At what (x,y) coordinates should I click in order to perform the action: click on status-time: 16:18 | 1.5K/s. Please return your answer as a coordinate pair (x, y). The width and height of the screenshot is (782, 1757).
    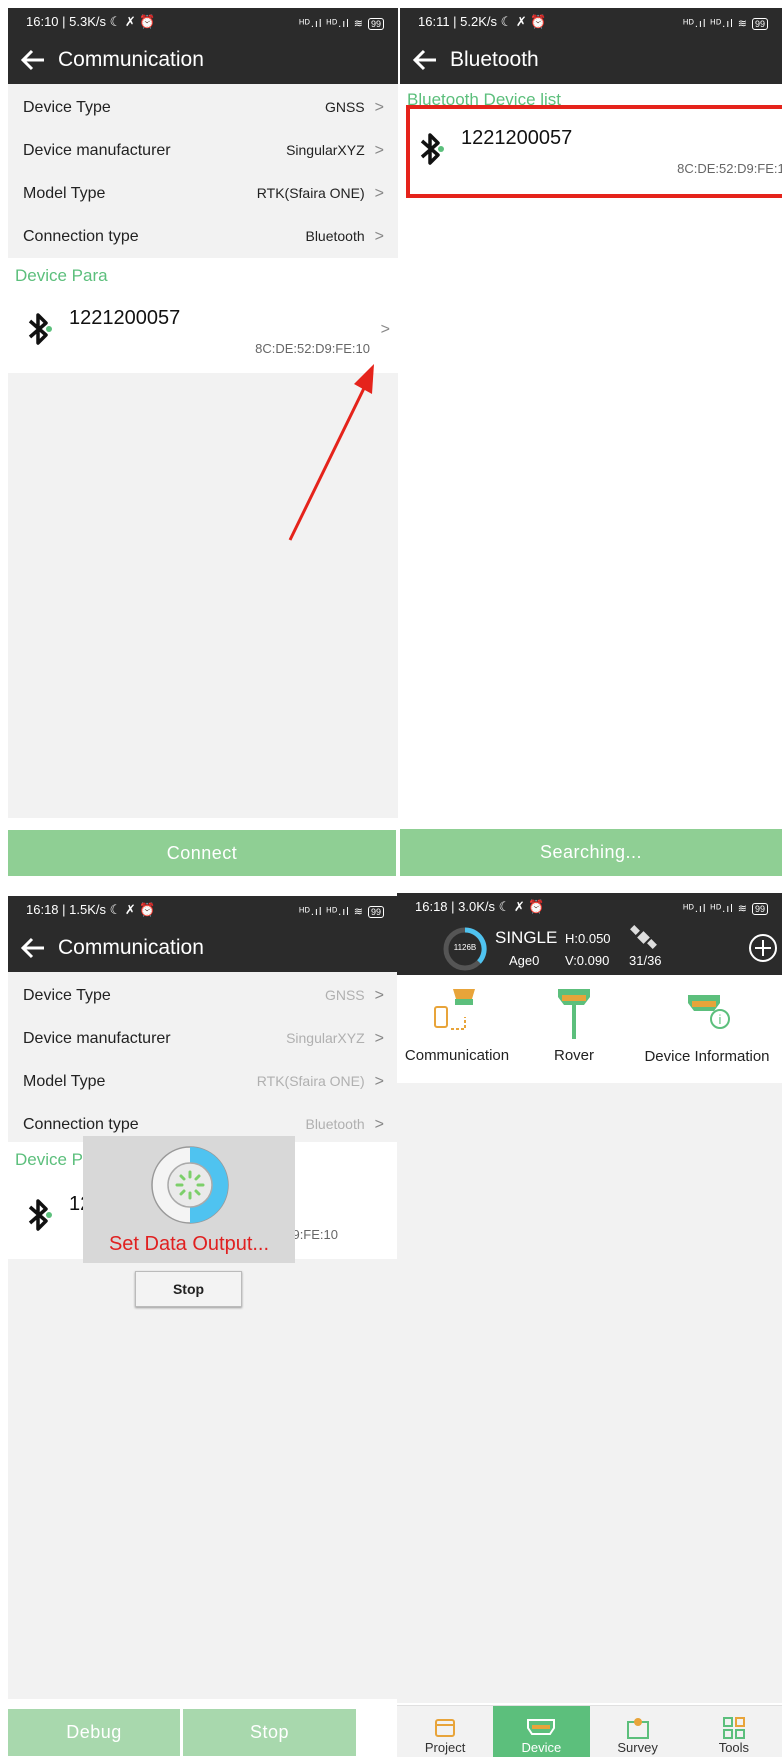
    Looking at the image, I should click on (66, 909).